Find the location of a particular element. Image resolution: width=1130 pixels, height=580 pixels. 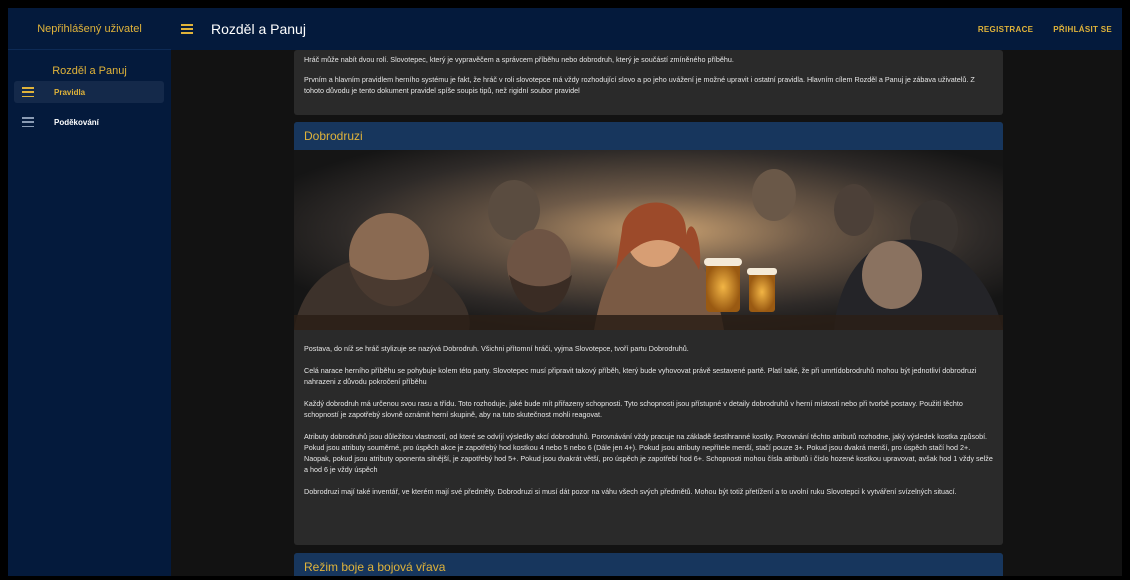

login-button: PŘIHLÁSIT SE is located at coordinates (1082, 29).